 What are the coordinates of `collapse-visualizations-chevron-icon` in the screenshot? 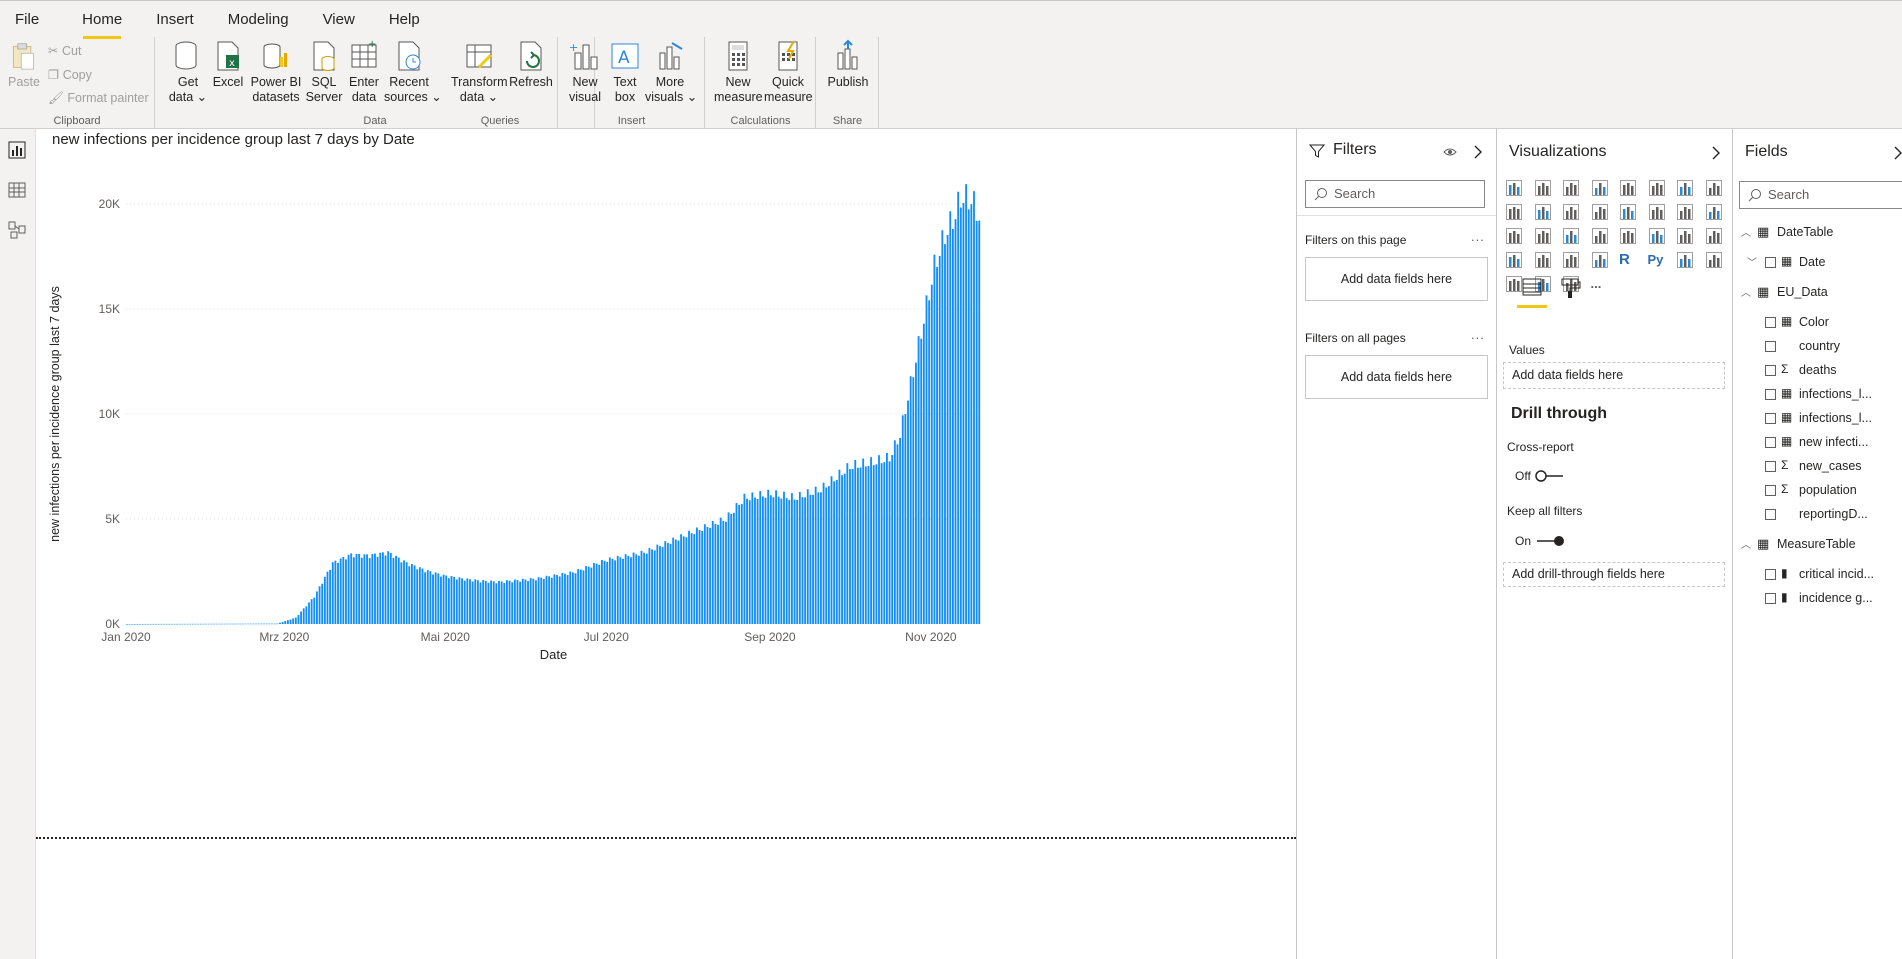 It's located at (1716, 153).